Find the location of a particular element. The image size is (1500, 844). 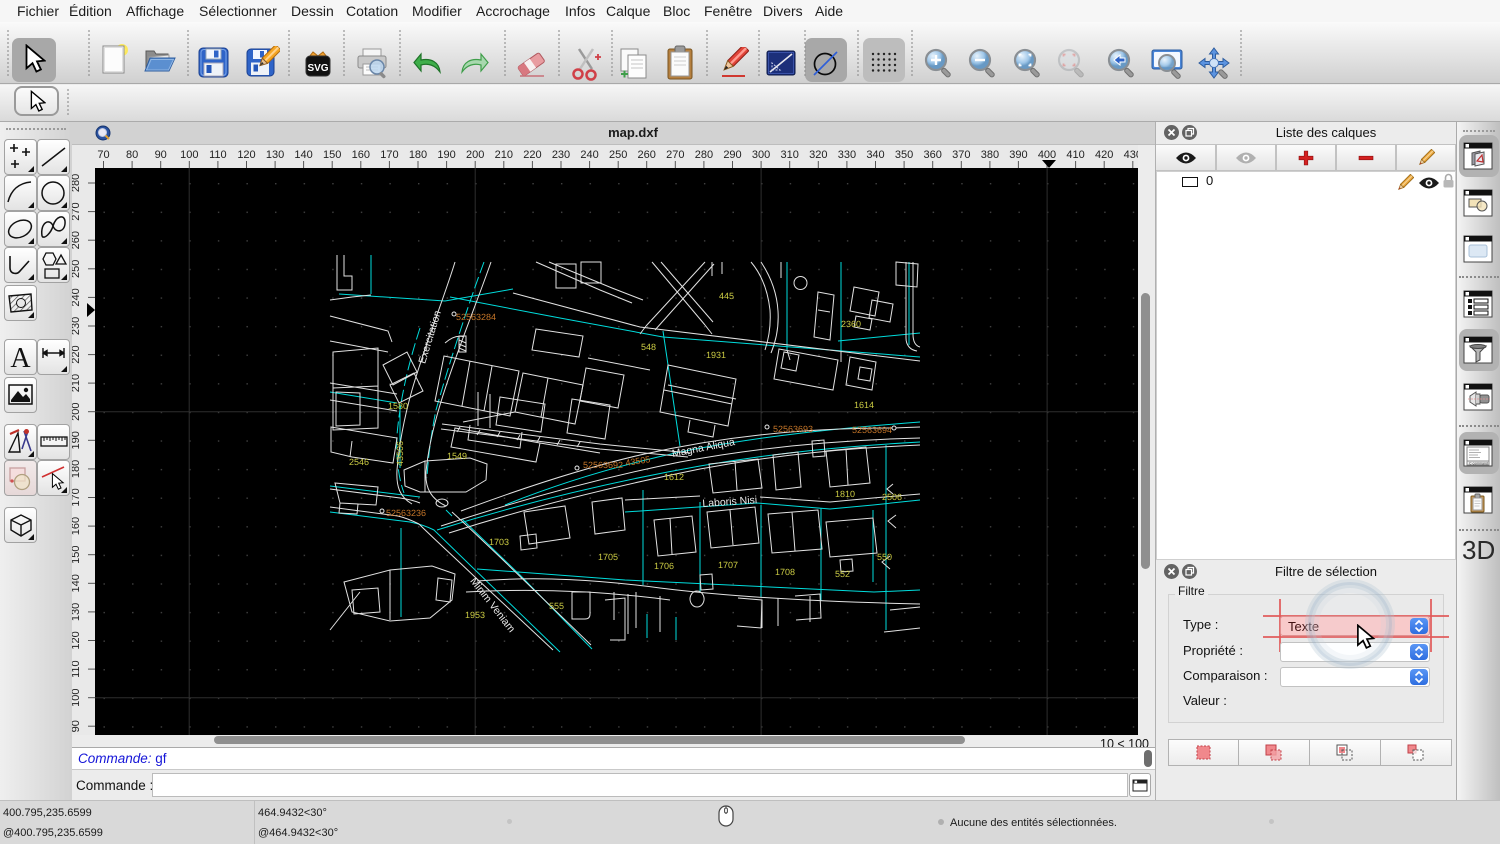

svg-text: 80 is located at coordinates (132, 155).